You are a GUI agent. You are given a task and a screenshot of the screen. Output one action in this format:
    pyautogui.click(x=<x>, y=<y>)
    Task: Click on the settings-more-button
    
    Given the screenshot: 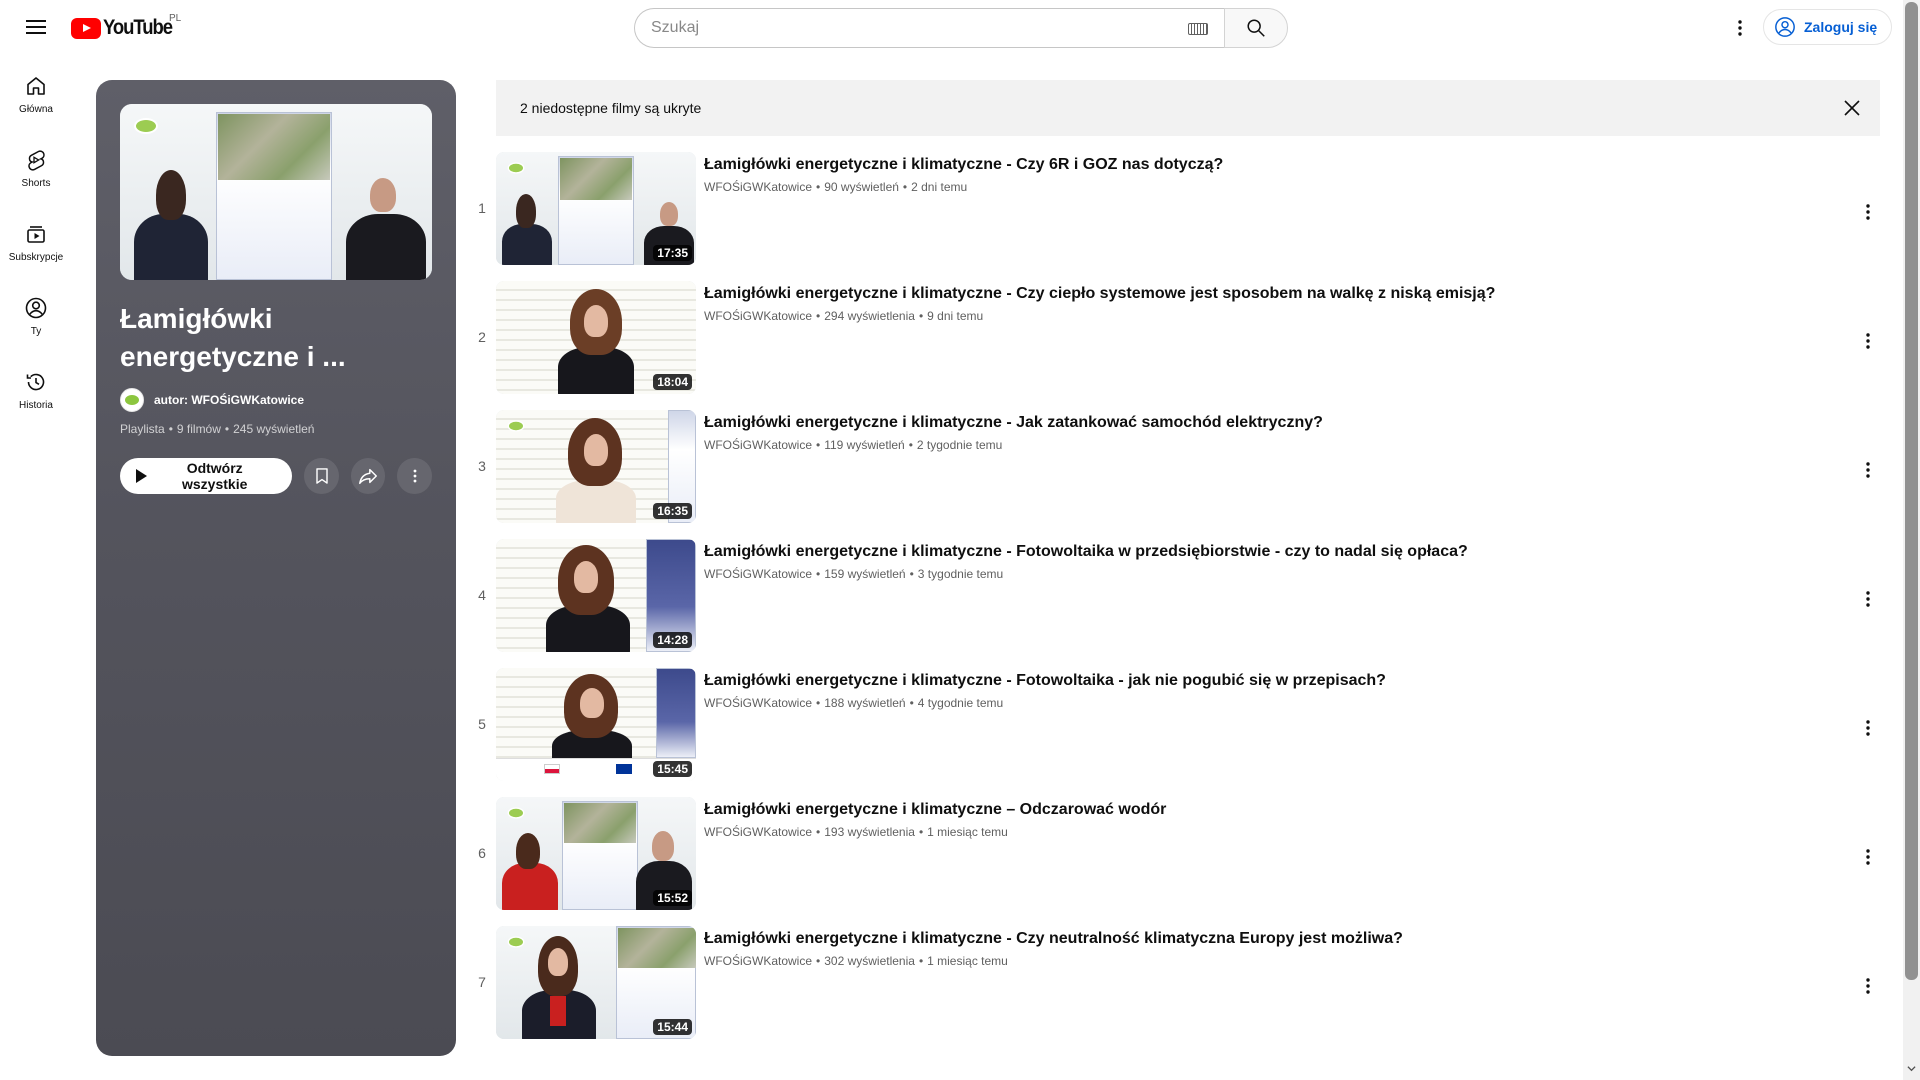 What is the action you would take?
    pyautogui.click(x=1740, y=28)
    